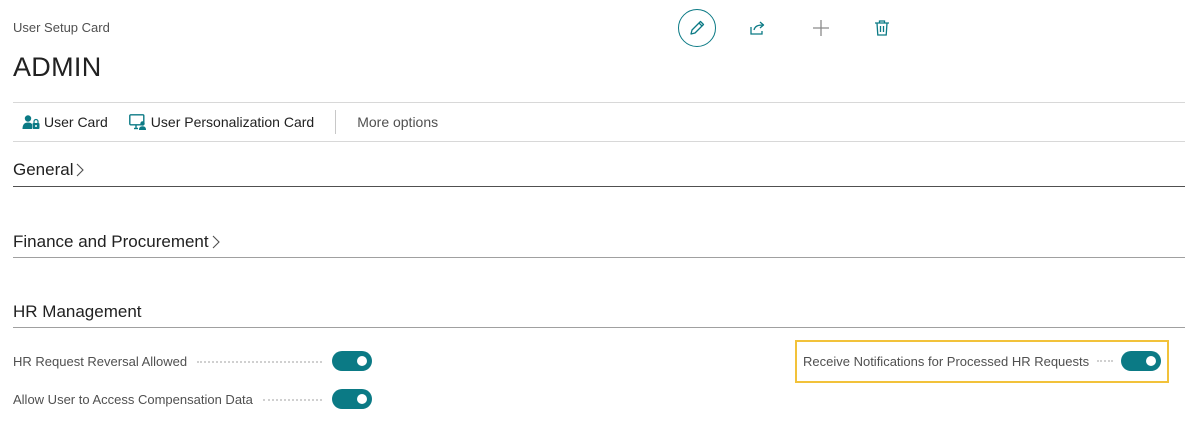 Image resolution: width=1185 pixels, height=427 pixels. I want to click on edit-icon, so click(697, 27).